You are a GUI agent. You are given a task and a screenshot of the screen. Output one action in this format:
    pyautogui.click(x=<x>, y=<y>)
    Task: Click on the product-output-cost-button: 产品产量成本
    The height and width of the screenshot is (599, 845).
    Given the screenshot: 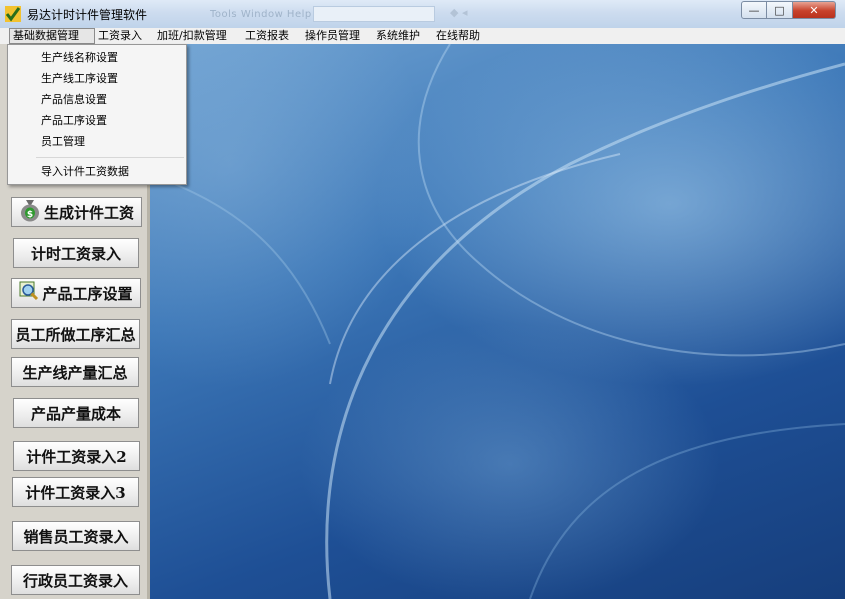 What is the action you would take?
    pyautogui.click(x=76, y=413)
    